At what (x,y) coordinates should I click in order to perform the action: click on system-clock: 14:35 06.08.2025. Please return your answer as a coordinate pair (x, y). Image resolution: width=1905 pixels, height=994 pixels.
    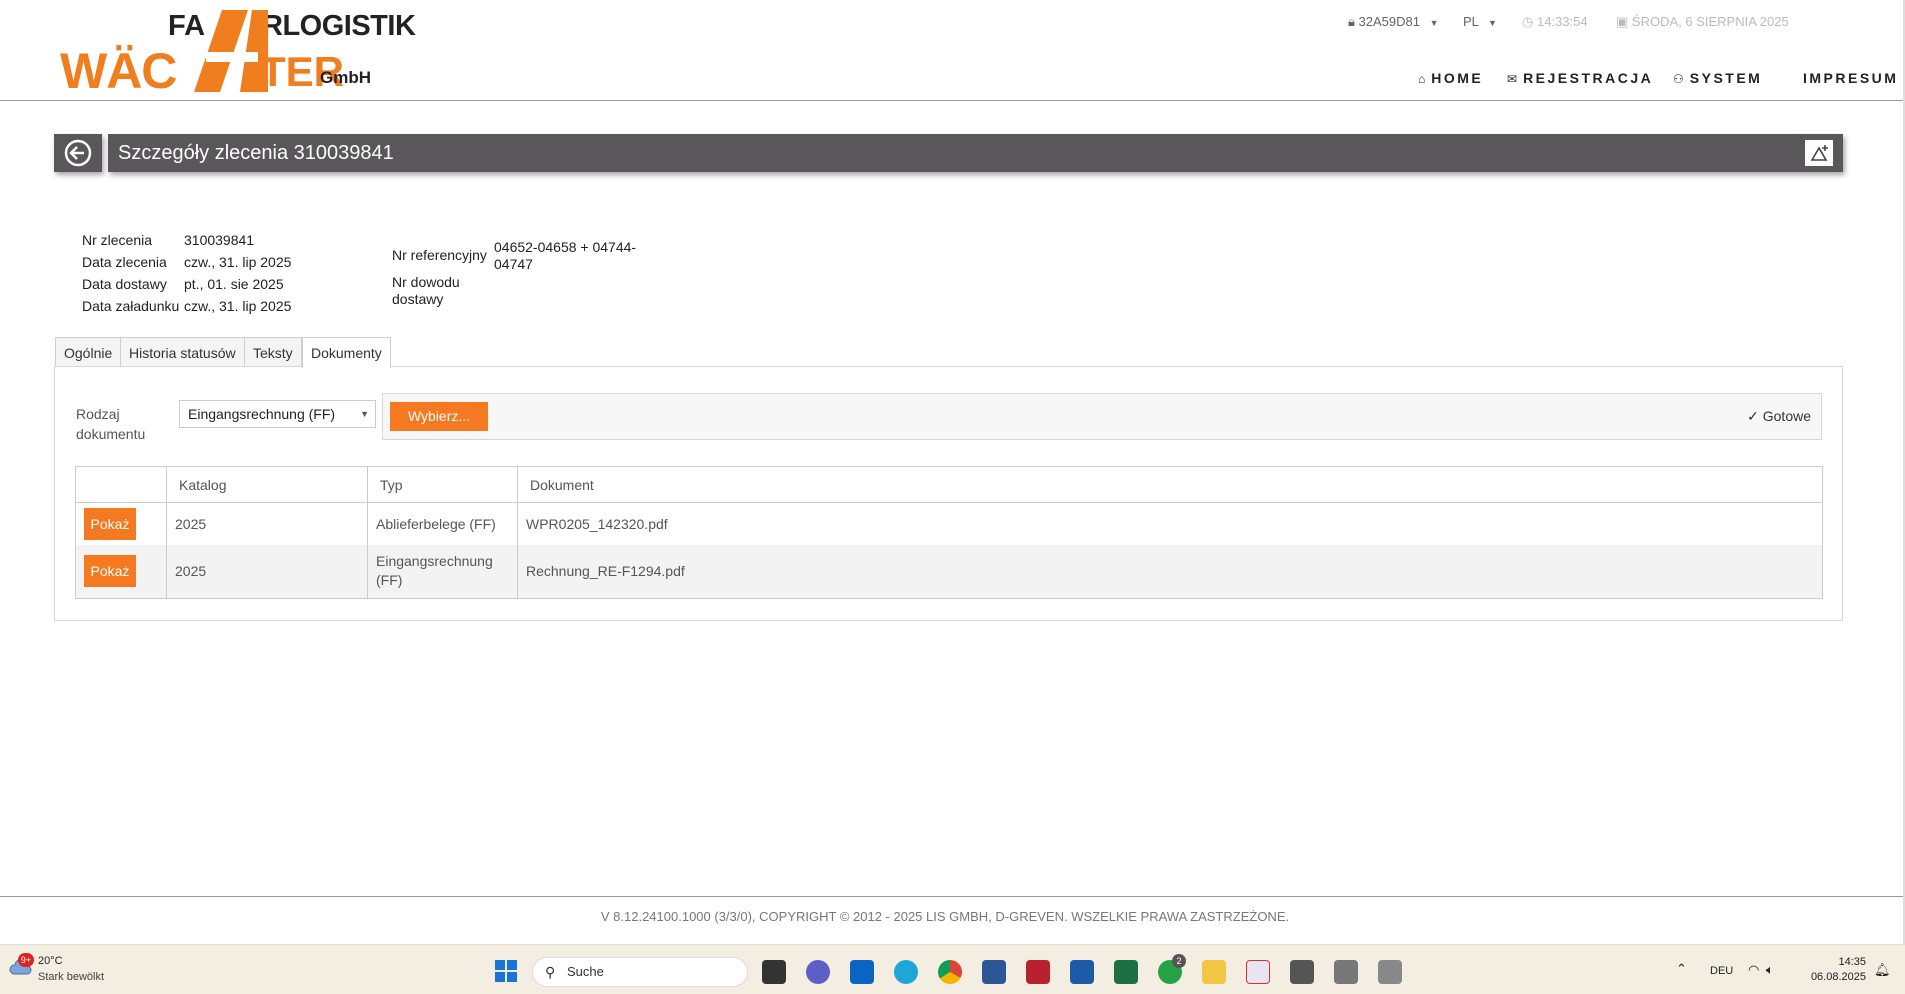
    Looking at the image, I should click on (1833, 970).